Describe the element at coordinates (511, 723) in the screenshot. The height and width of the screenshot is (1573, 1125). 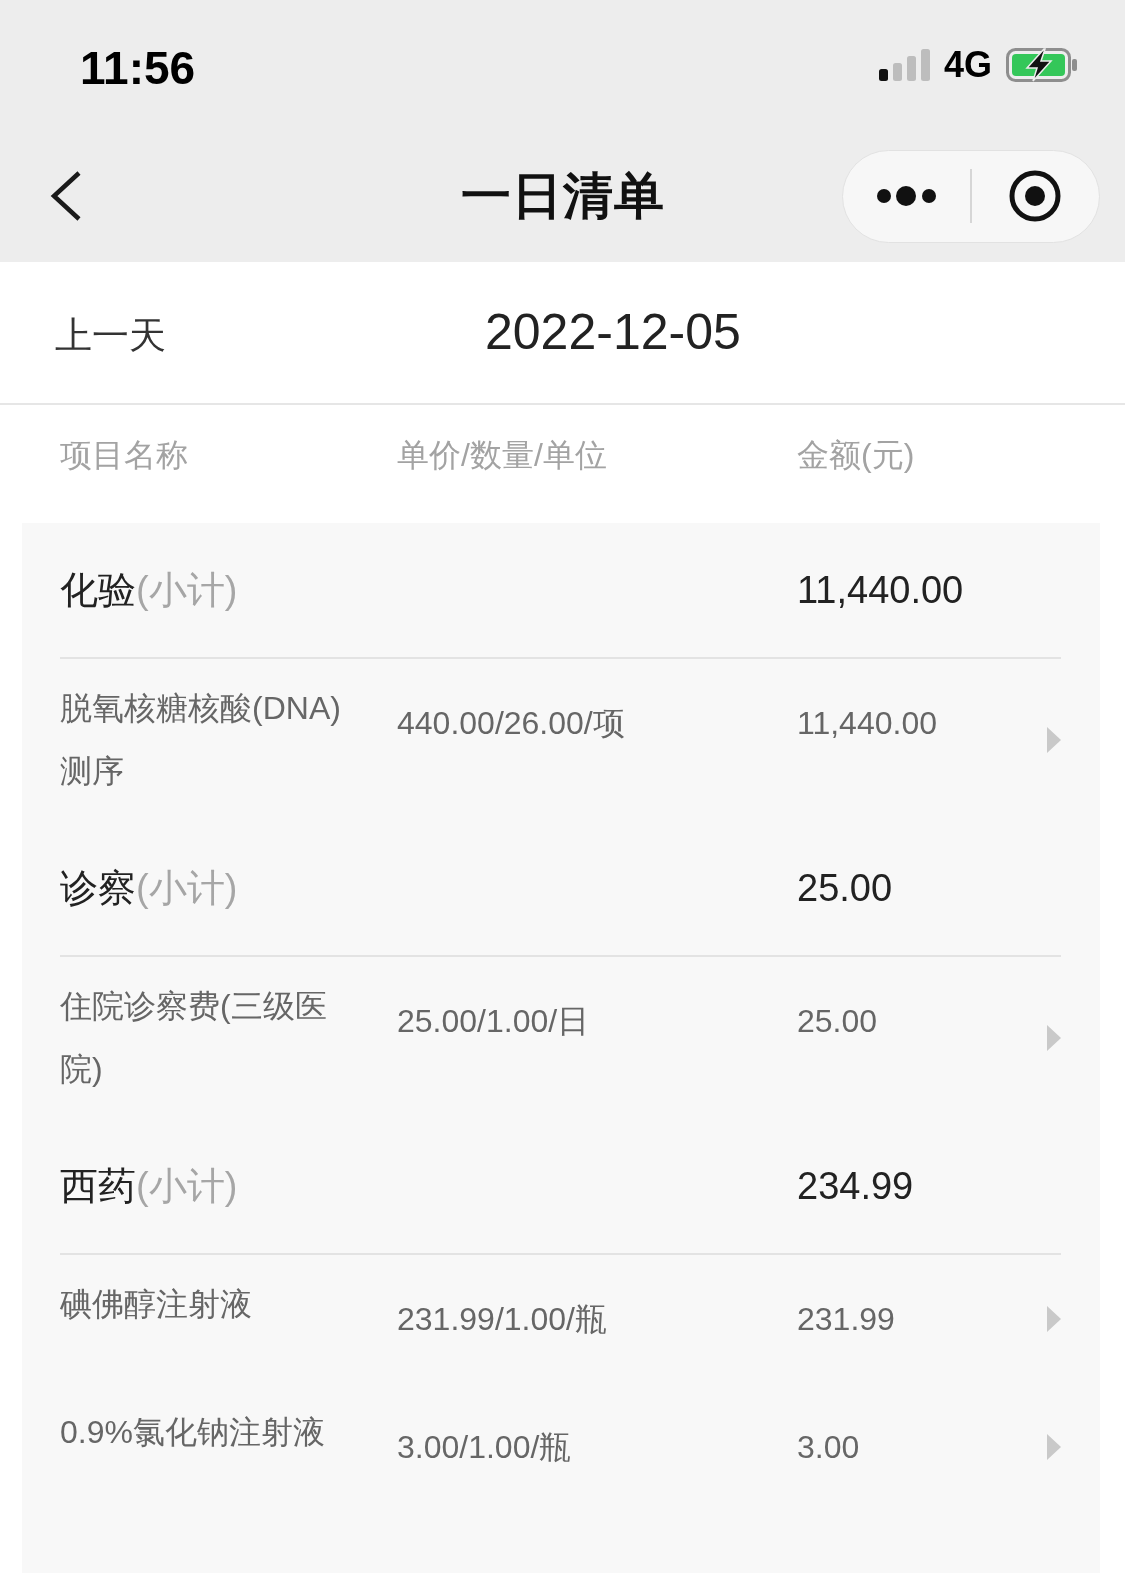
I see `item-unit-price: 440.00/26.00/项` at that location.